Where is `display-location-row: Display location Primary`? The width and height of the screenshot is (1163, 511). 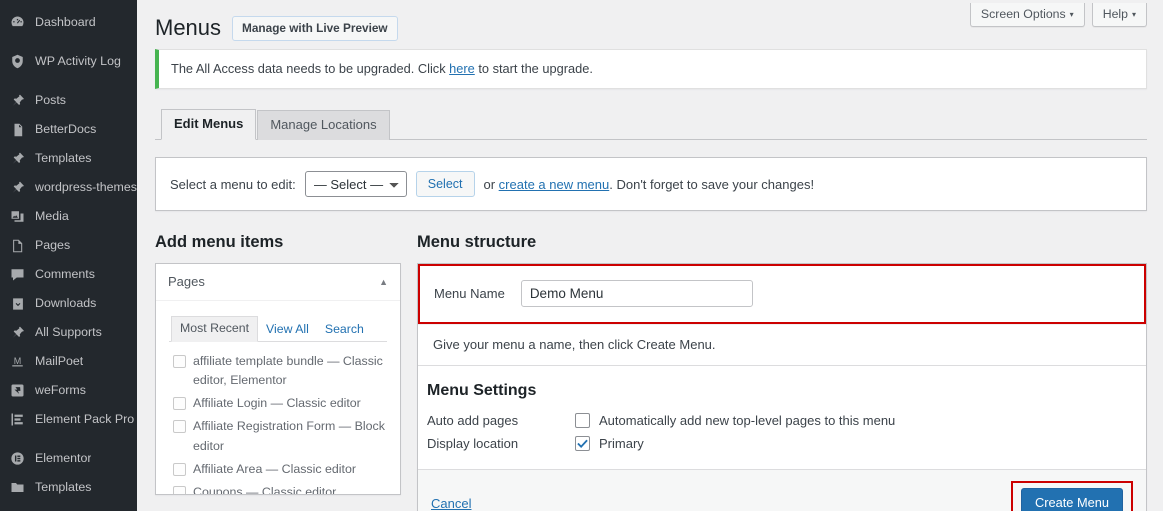 display-location-row: Display location Primary is located at coordinates (779, 443).